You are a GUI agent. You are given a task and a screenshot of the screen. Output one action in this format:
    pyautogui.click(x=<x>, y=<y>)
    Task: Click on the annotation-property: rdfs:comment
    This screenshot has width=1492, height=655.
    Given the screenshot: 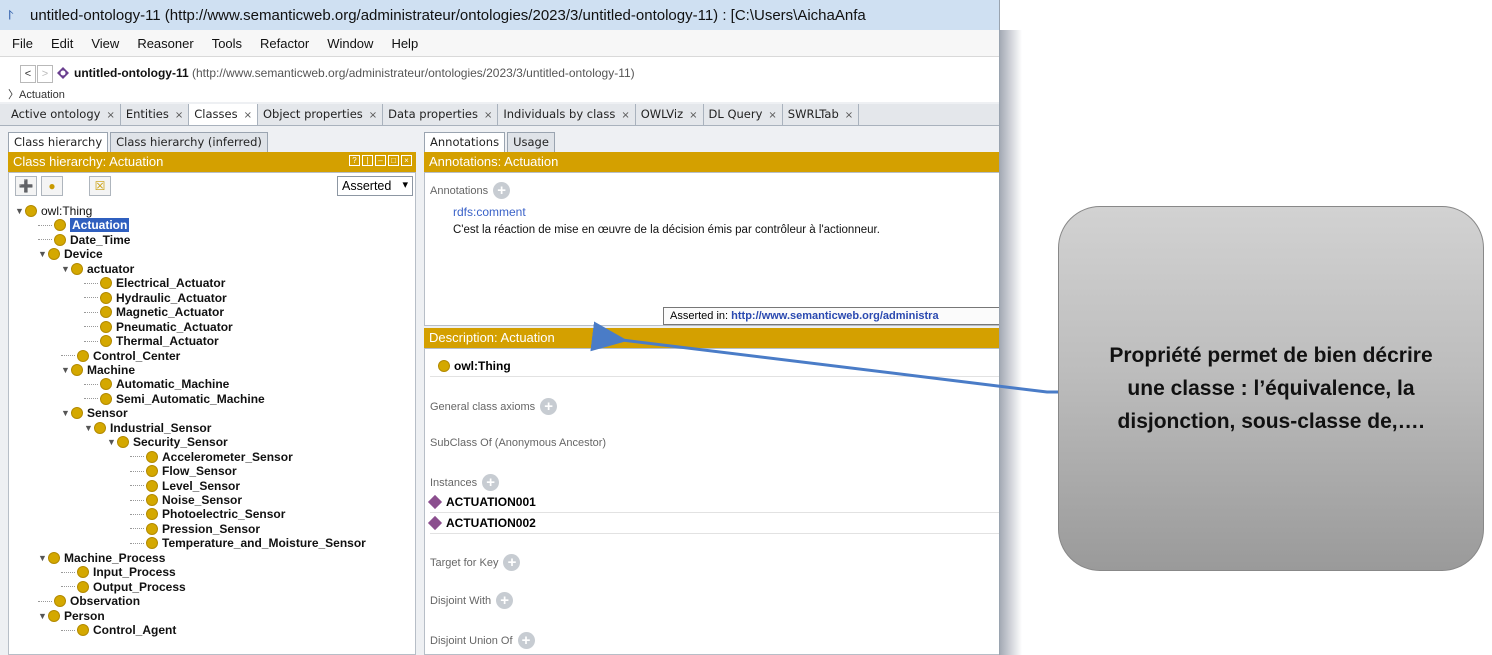 What is the action you would take?
    pyautogui.click(x=489, y=212)
    